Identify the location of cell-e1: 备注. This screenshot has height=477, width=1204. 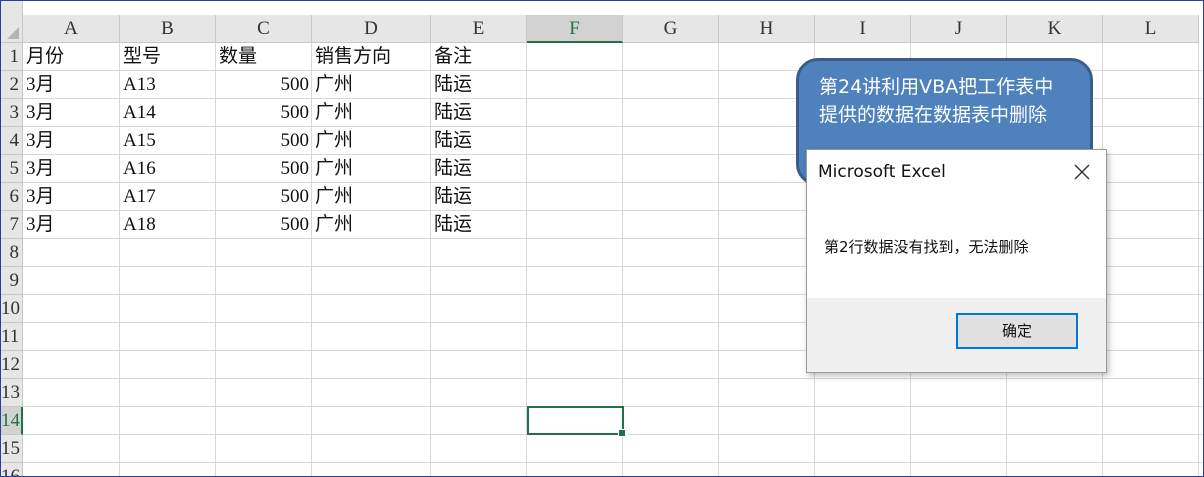
(479, 57).